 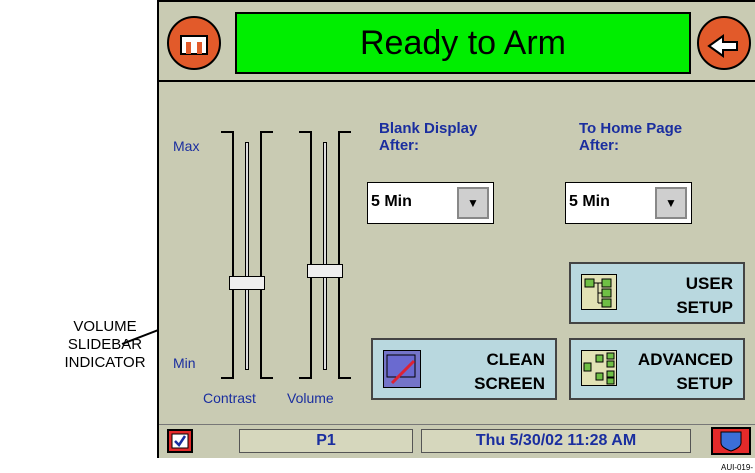 What do you see at coordinates (509, 383) in the screenshot?
I see `clean-screen-line2: SCREEN` at bounding box center [509, 383].